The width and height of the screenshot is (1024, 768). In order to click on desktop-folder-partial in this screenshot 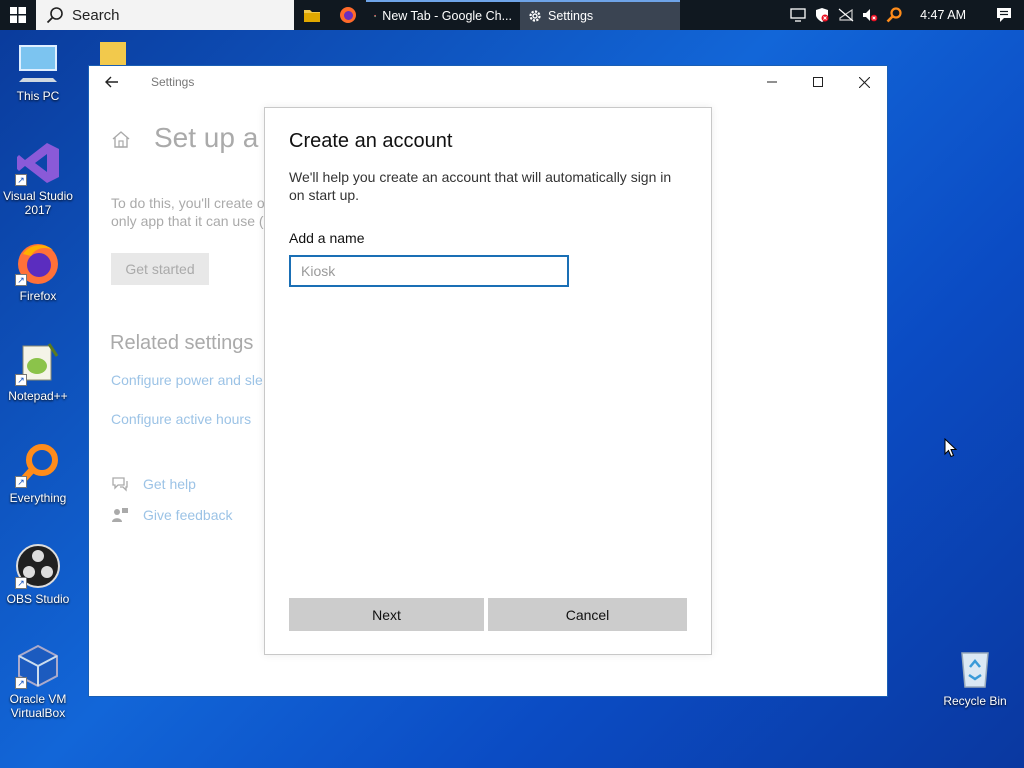, I will do `click(113, 53)`.